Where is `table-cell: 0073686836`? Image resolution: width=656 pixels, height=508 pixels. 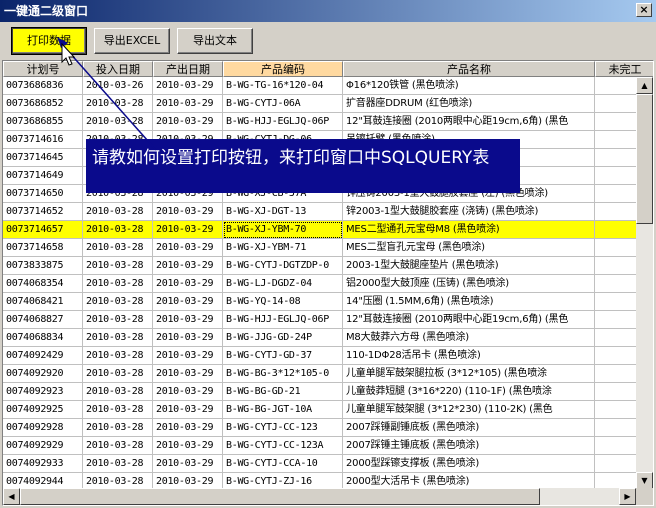 table-cell: 0073686836 is located at coordinates (43, 86).